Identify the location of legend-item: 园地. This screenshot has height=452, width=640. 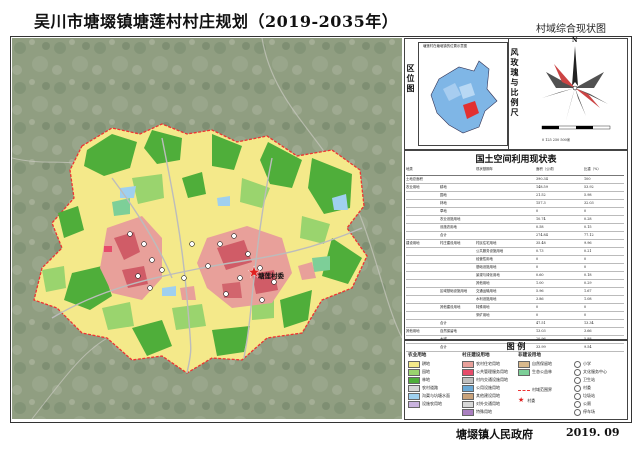
(429, 372).